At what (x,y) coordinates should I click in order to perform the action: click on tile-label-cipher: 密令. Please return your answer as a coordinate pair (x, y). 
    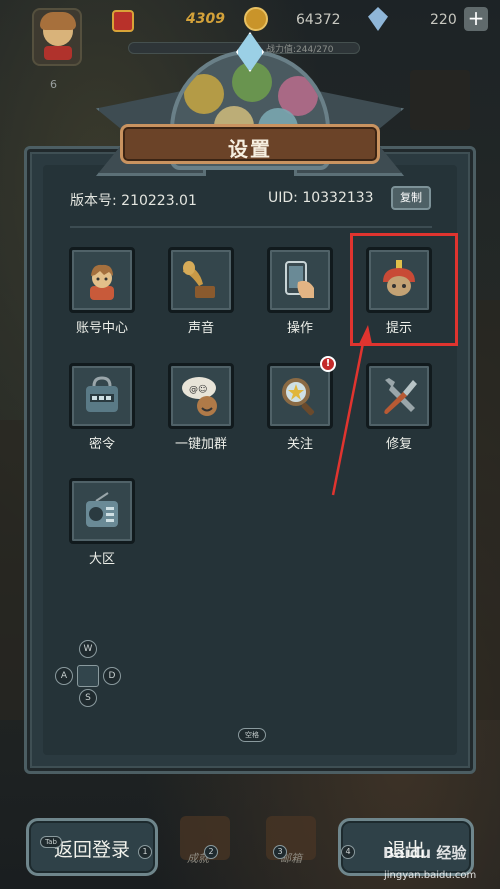
    Looking at the image, I should click on (101, 444).